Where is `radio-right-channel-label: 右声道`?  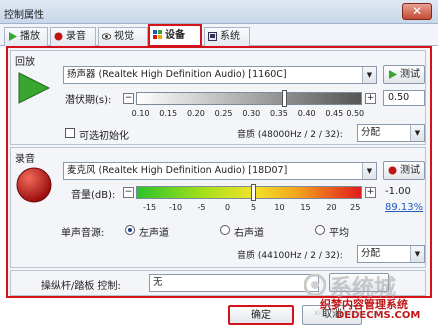 radio-right-channel-label: 右声道 is located at coordinates (249, 233).